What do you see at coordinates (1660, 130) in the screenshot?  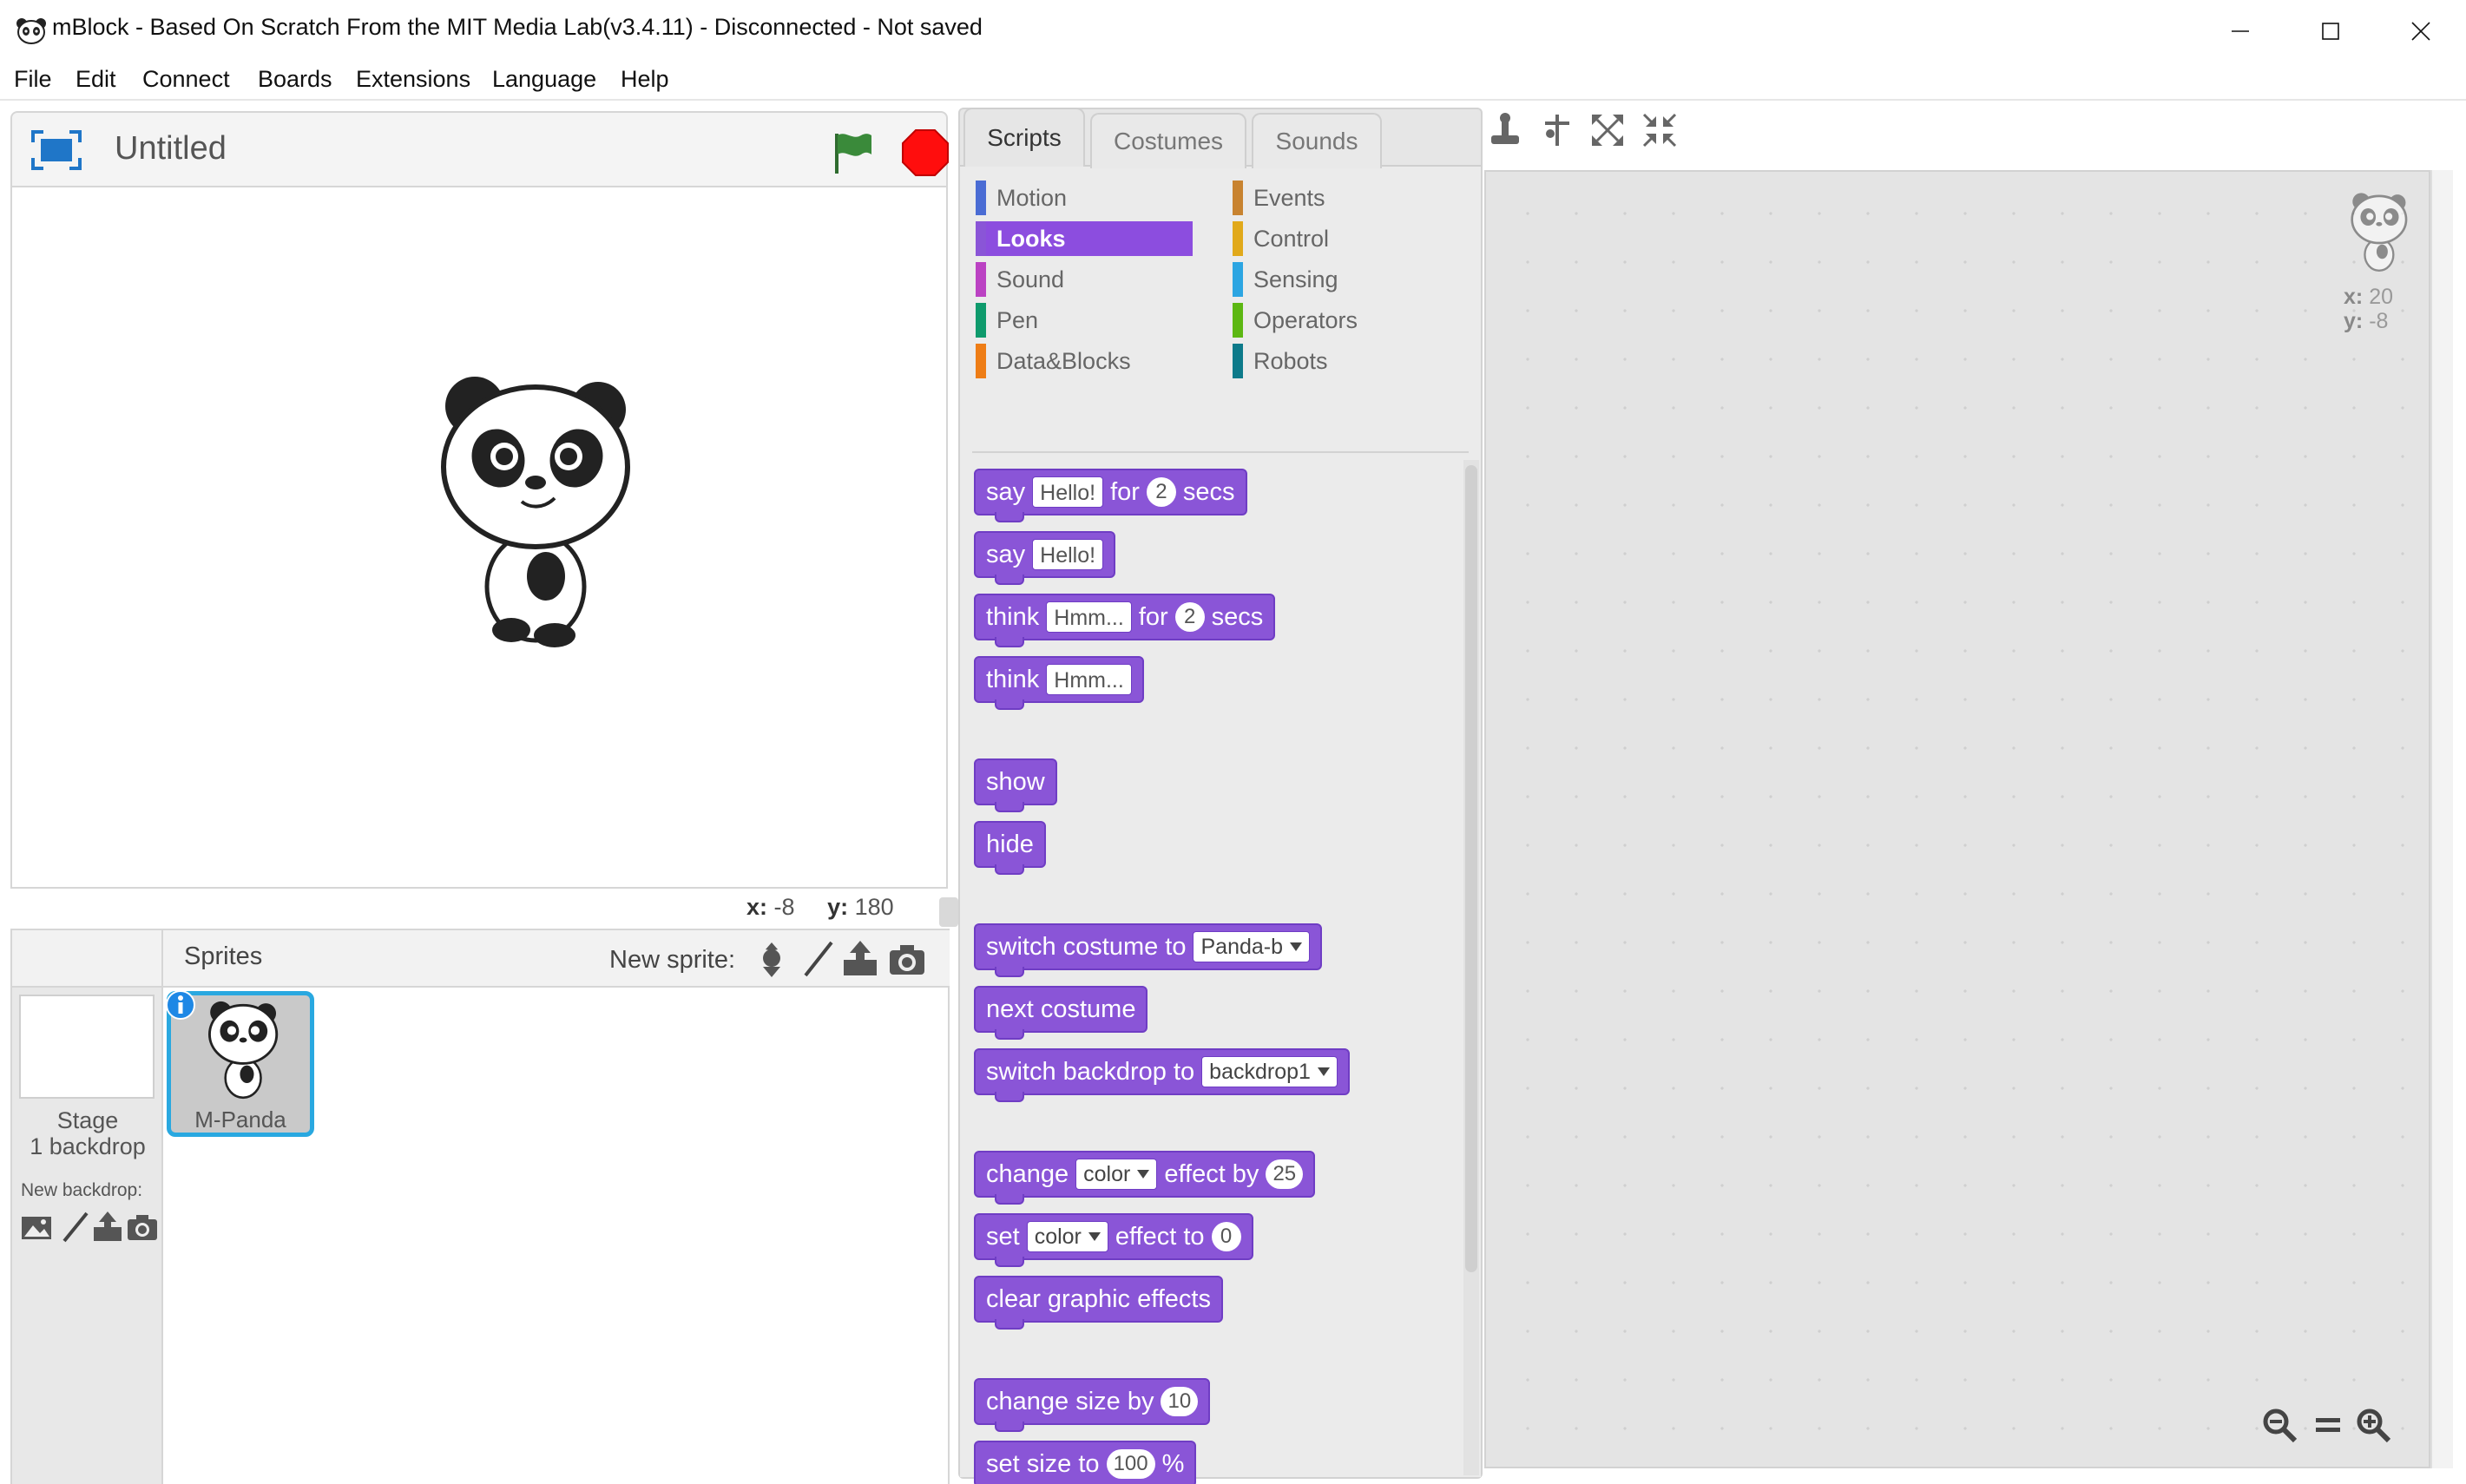 I see `shrink-tool-icon` at bounding box center [1660, 130].